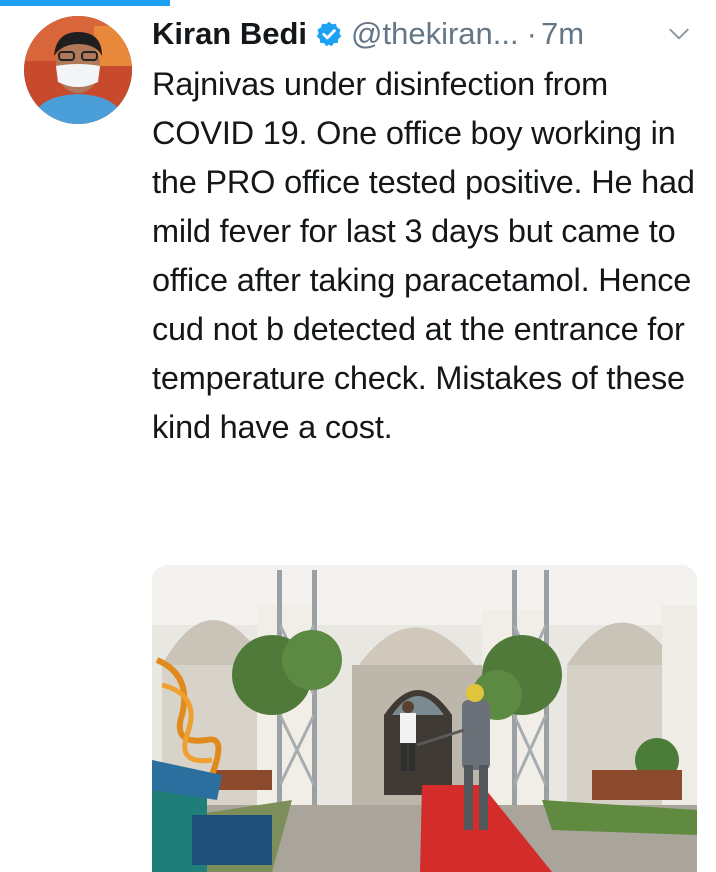  What do you see at coordinates (679, 34) in the screenshot?
I see `chevron-down-icon` at bounding box center [679, 34].